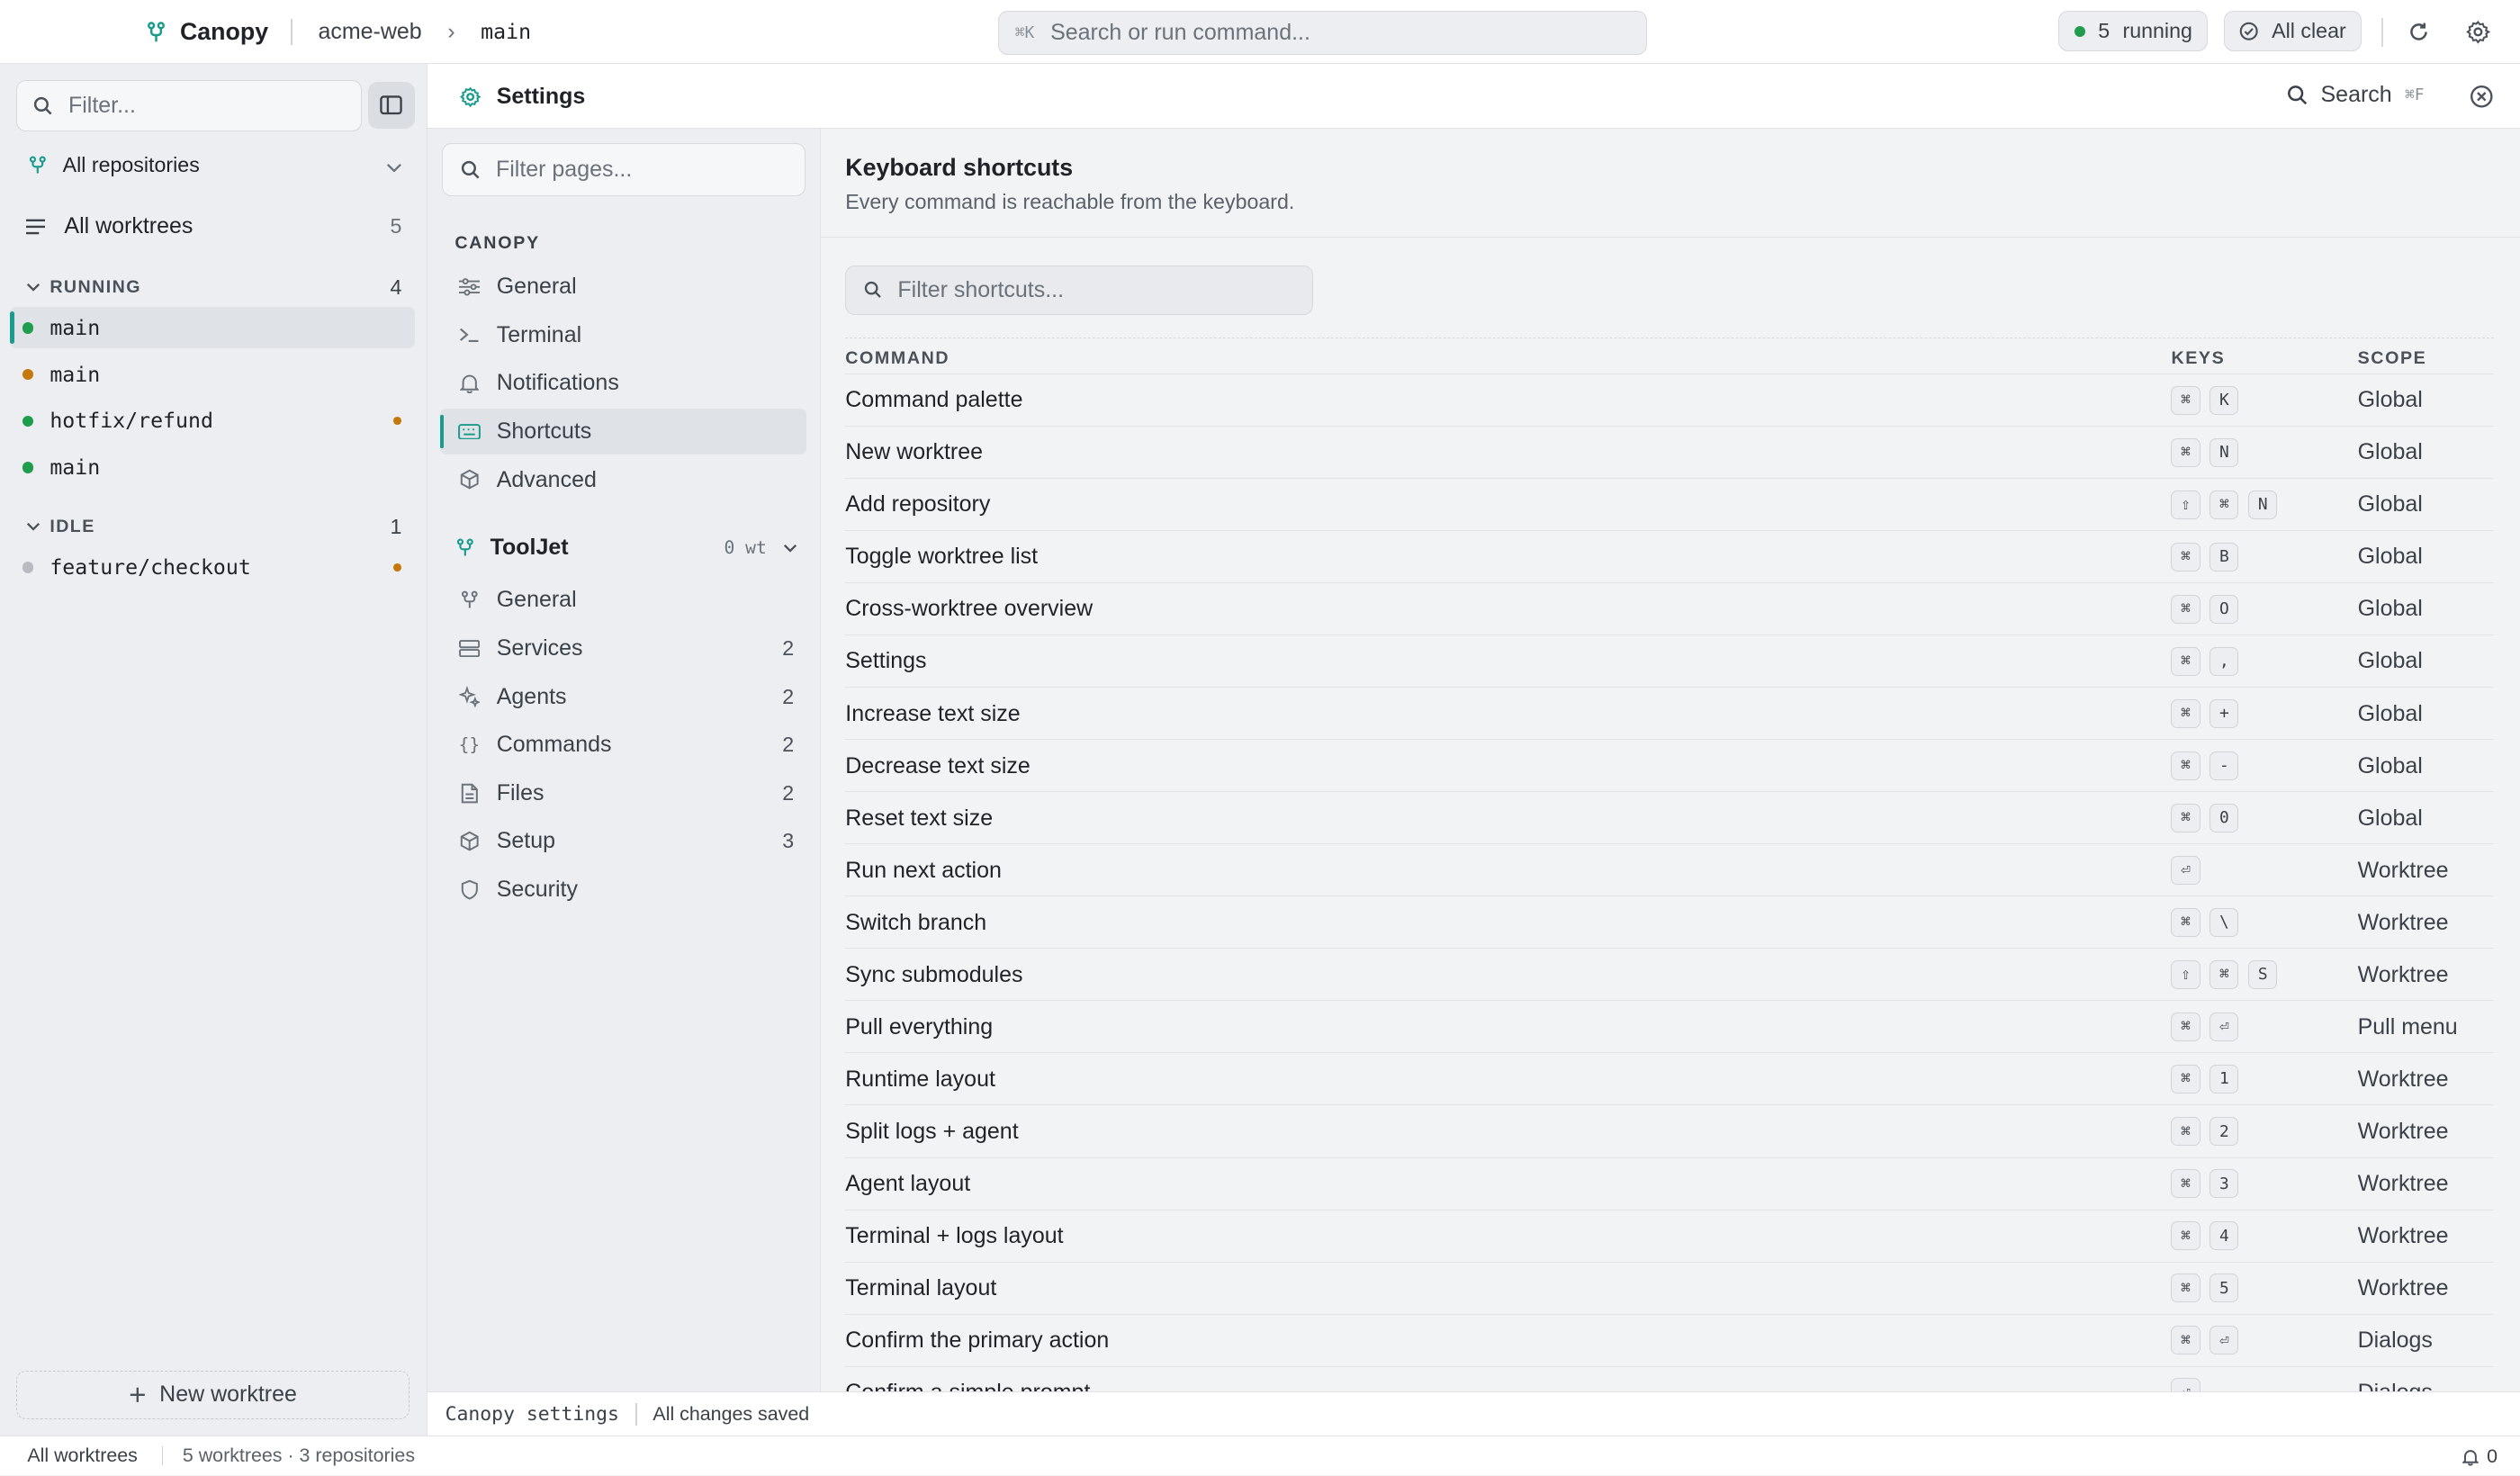  What do you see at coordinates (2205, 765) in the screenshot?
I see `shortcut-keys: ⌘ -` at bounding box center [2205, 765].